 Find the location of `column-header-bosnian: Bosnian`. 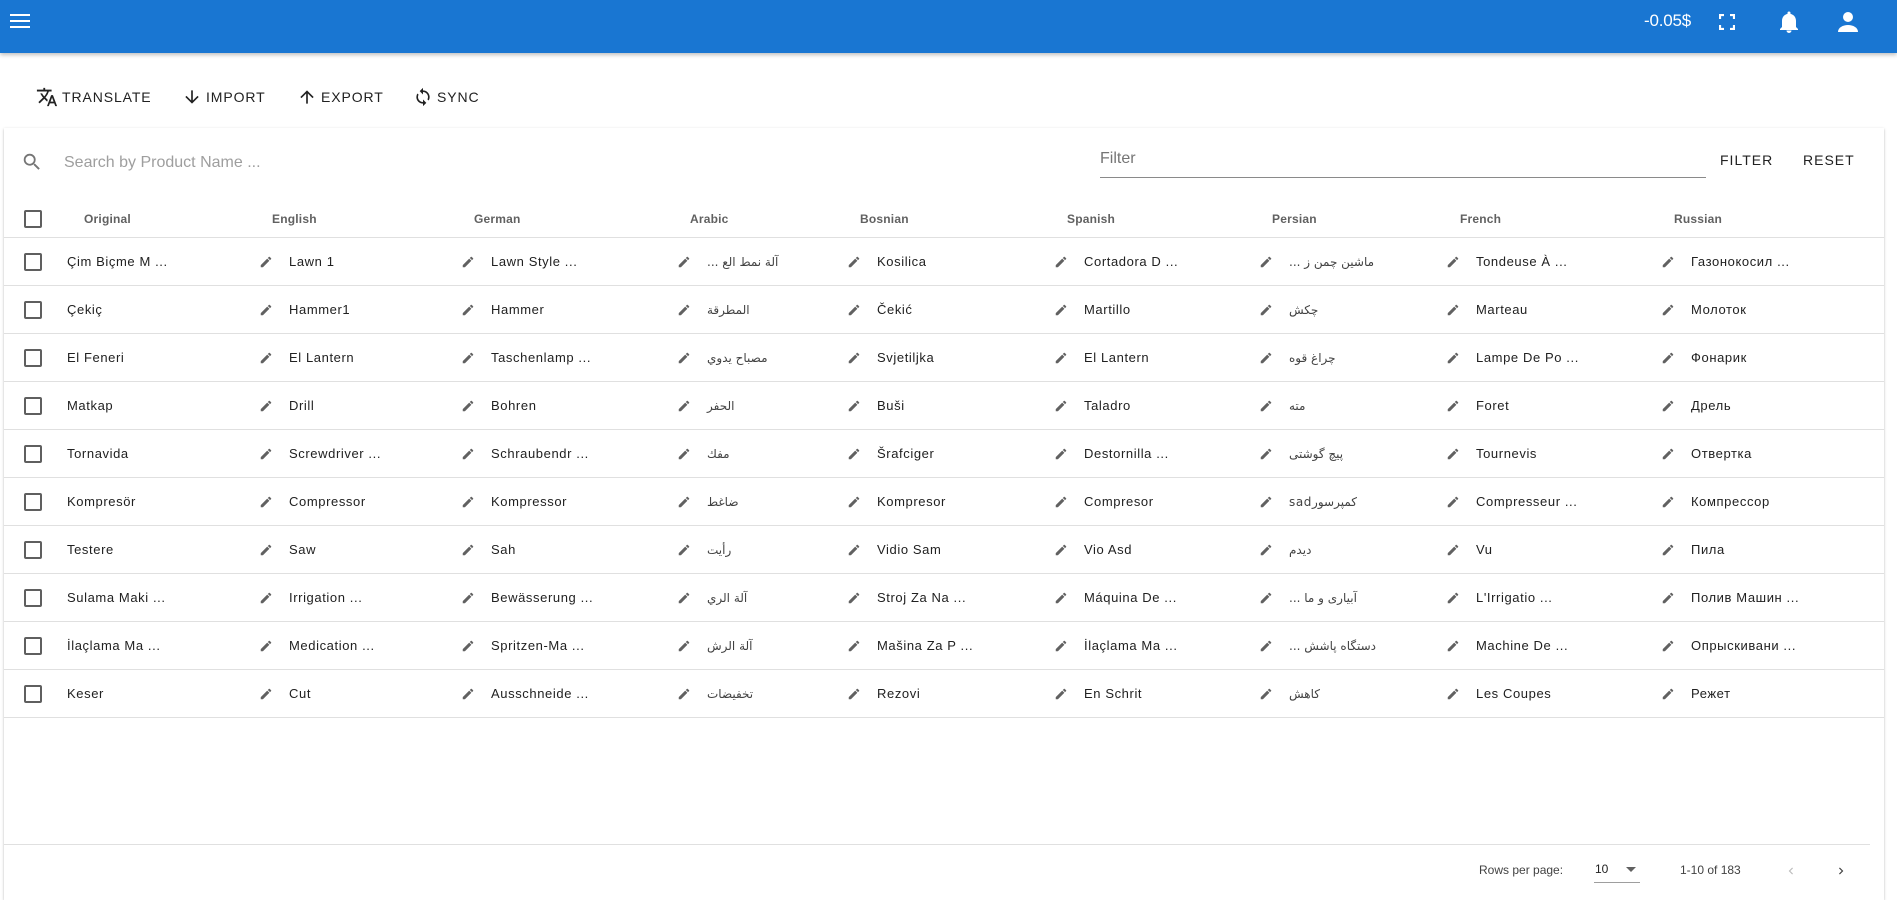

column-header-bosnian: Bosnian is located at coordinates (884, 218).